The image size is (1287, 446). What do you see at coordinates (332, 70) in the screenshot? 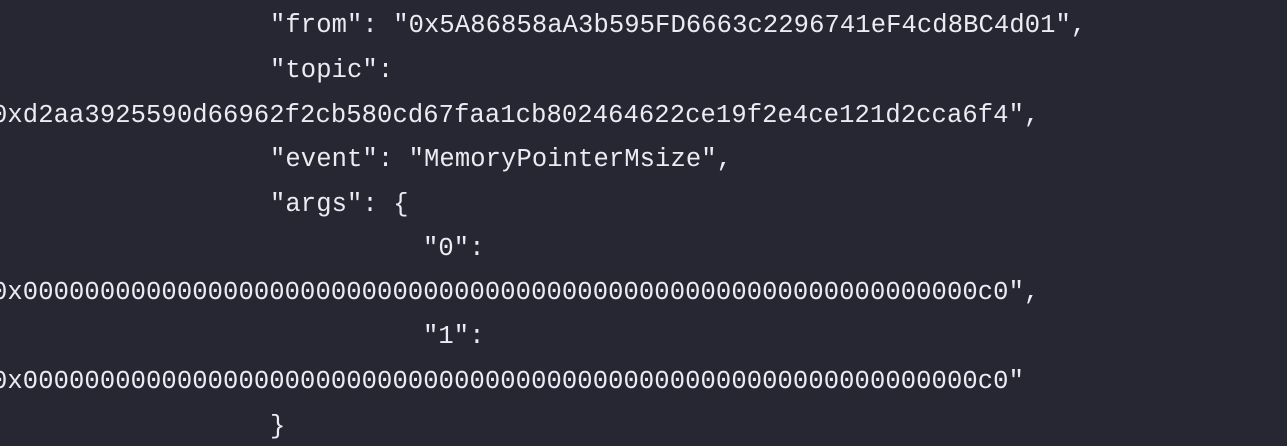
I see `code-line-topic-key: "topic":` at bounding box center [332, 70].